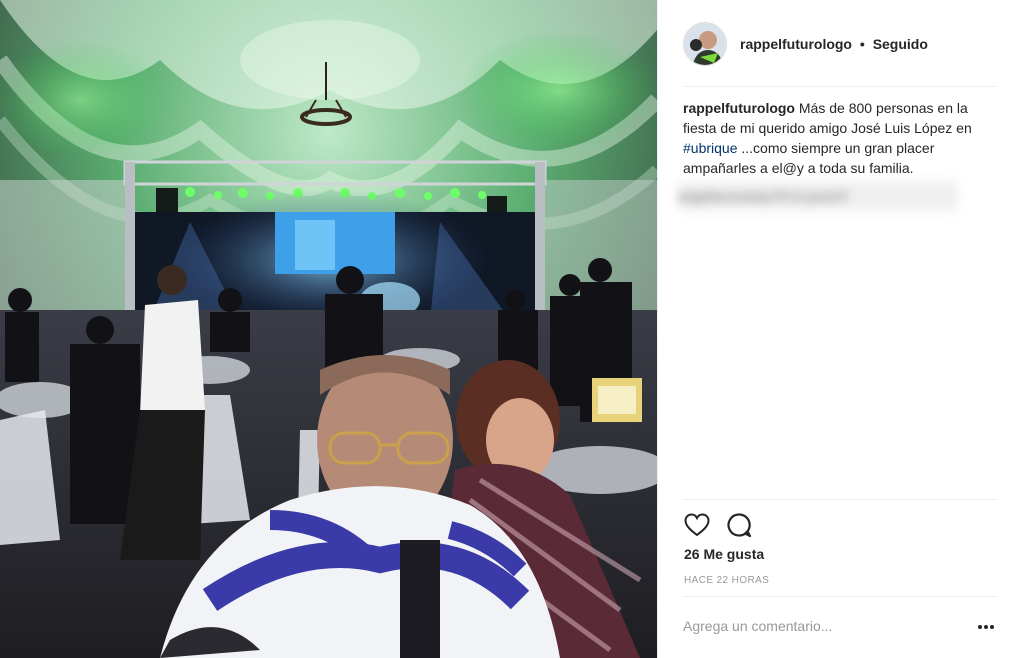 Image resolution: width=1011 pixels, height=658 pixels. I want to click on avatar, so click(705, 43).